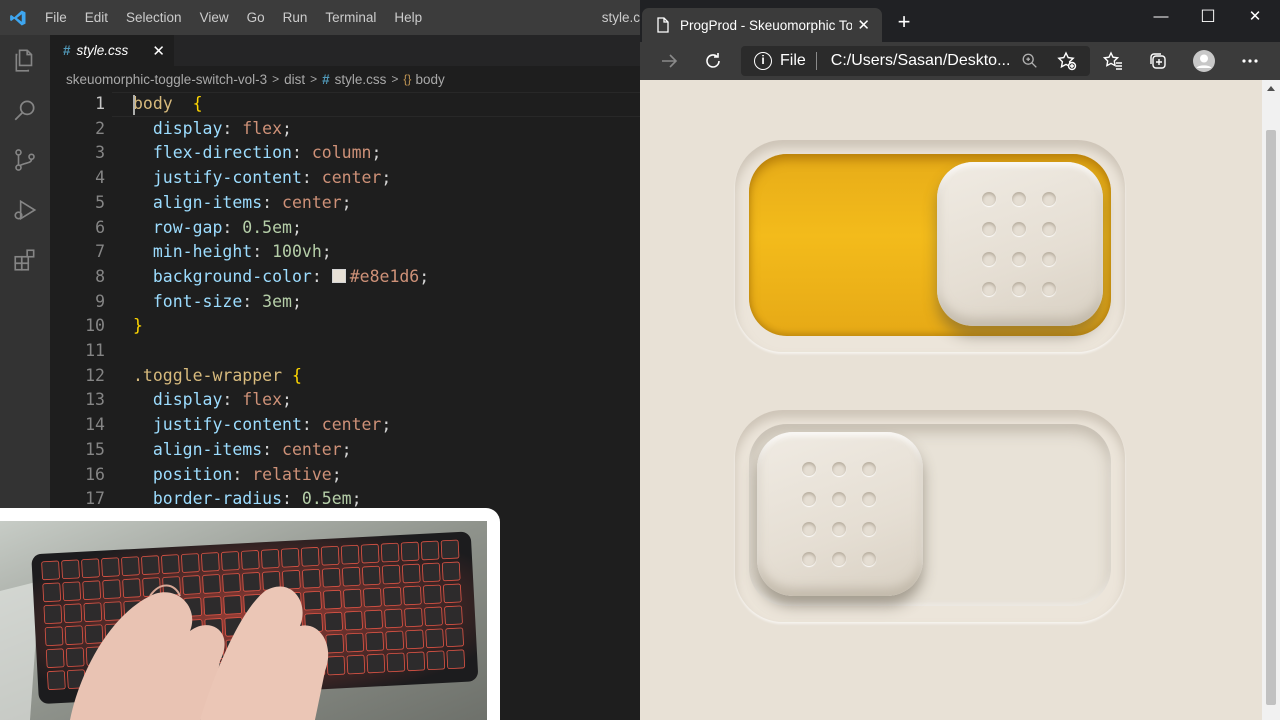 The width and height of the screenshot is (1280, 720). Describe the element at coordinates (1030, 61) in the screenshot. I see `zoom-icon` at that location.